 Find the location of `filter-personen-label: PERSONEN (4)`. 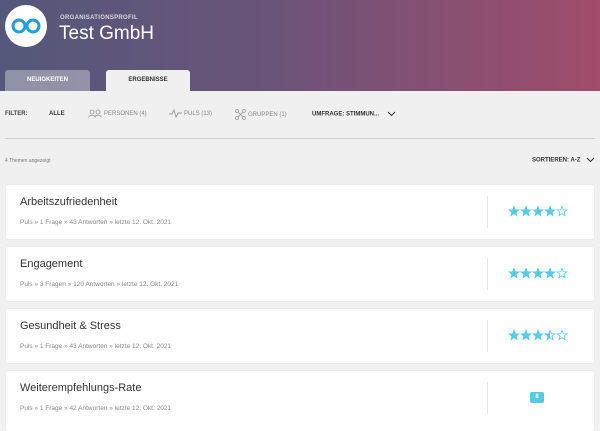

filter-personen-label: PERSONEN (4) is located at coordinates (125, 114).